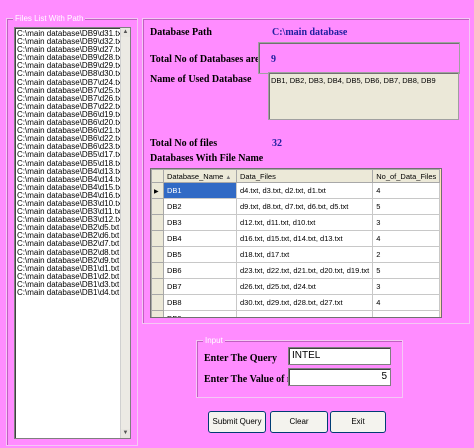 The image size is (474, 448). What do you see at coordinates (181, 32) in the screenshot?
I see `db-path-label: Database Path` at bounding box center [181, 32].